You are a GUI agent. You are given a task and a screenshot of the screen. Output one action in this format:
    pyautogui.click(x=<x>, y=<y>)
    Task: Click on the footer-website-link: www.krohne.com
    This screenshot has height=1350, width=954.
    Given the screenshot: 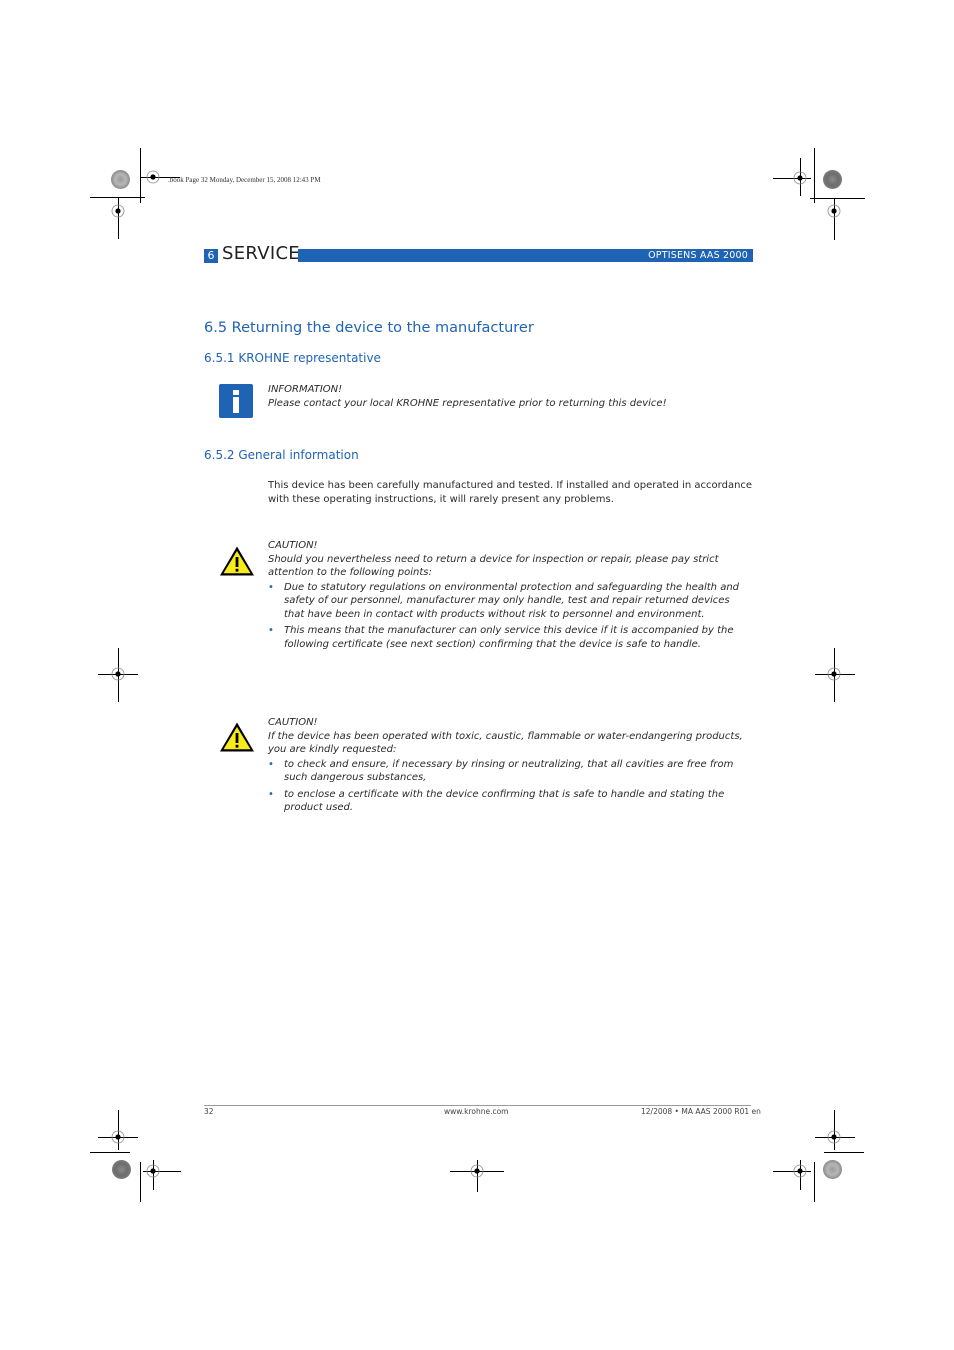 What is the action you would take?
    pyautogui.click(x=476, y=1111)
    